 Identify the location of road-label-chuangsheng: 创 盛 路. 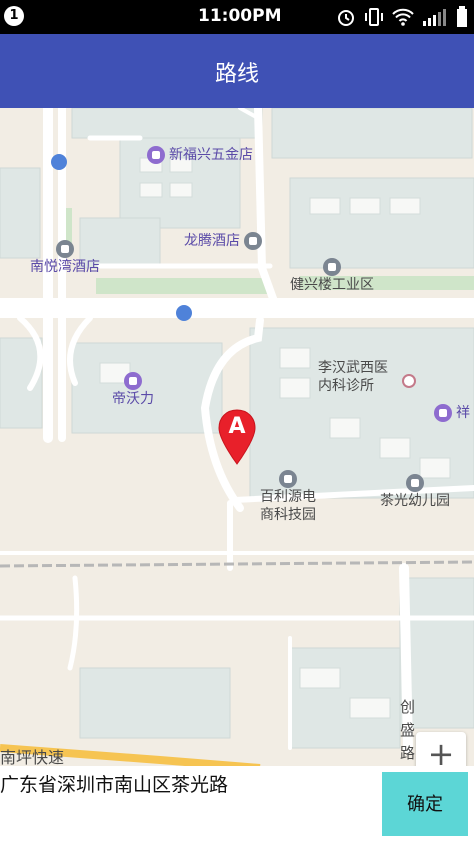
(408, 730).